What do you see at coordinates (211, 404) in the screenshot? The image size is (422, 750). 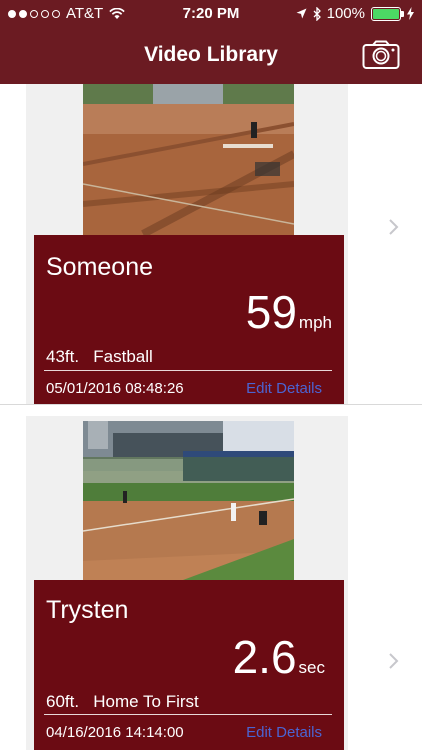 I see `row-separator` at bounding box center [211, 404].